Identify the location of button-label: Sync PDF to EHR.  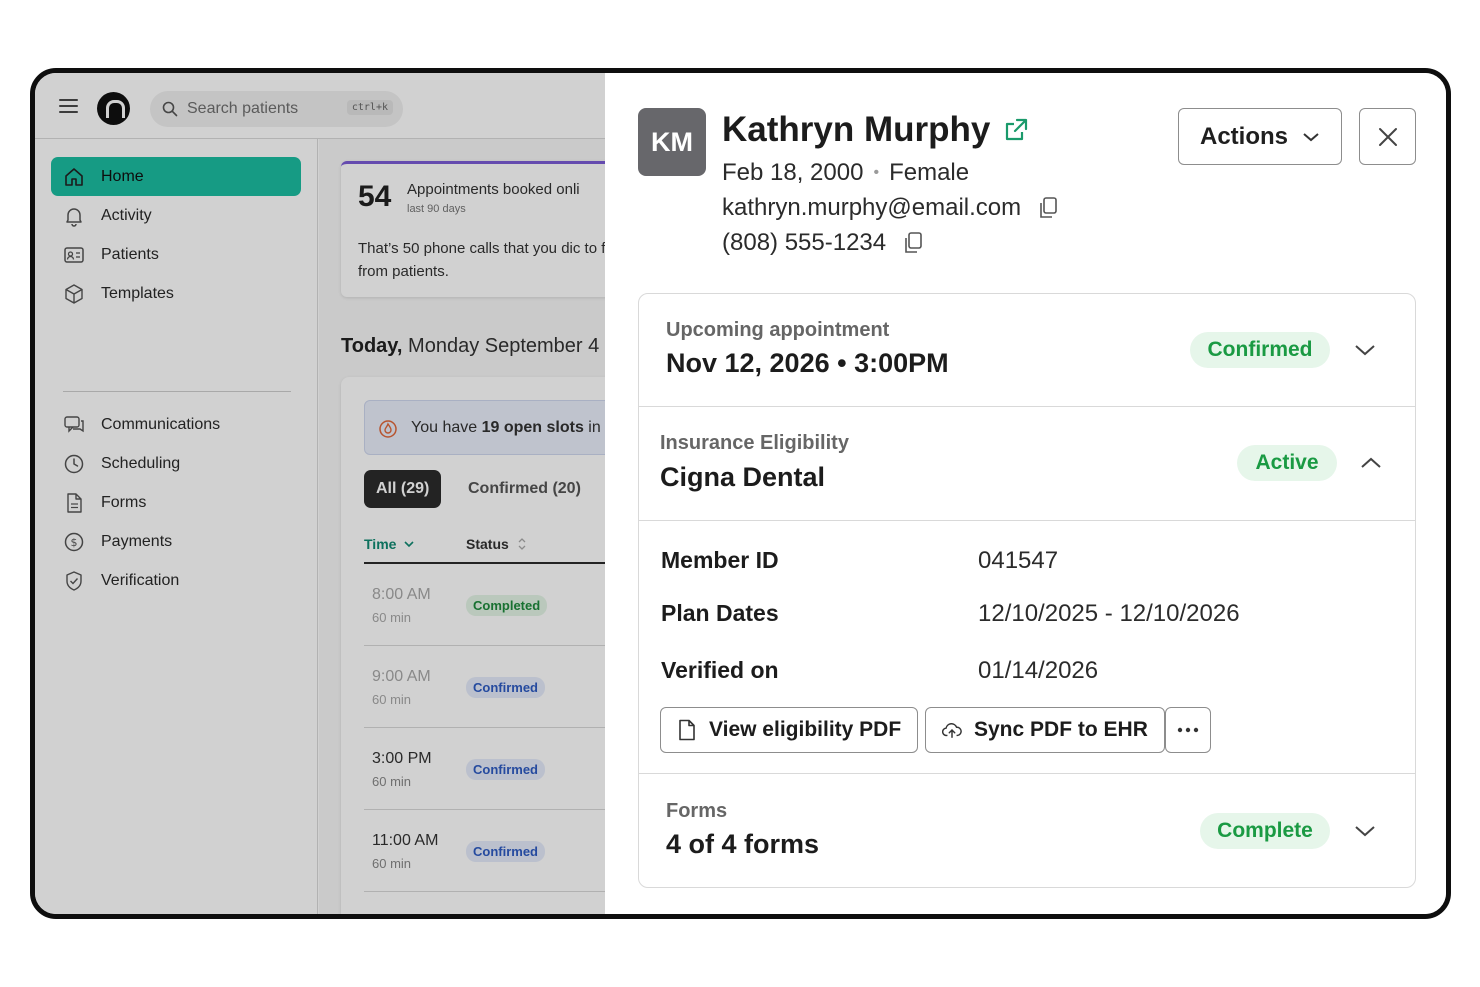
(1061, 729).